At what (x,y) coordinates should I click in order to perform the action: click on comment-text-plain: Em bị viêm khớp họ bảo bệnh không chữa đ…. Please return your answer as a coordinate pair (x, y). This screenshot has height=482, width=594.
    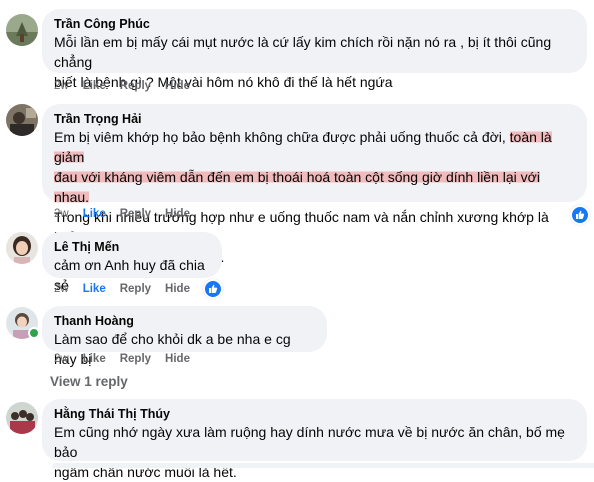
    Looking at the image, I should click on (282, 137).